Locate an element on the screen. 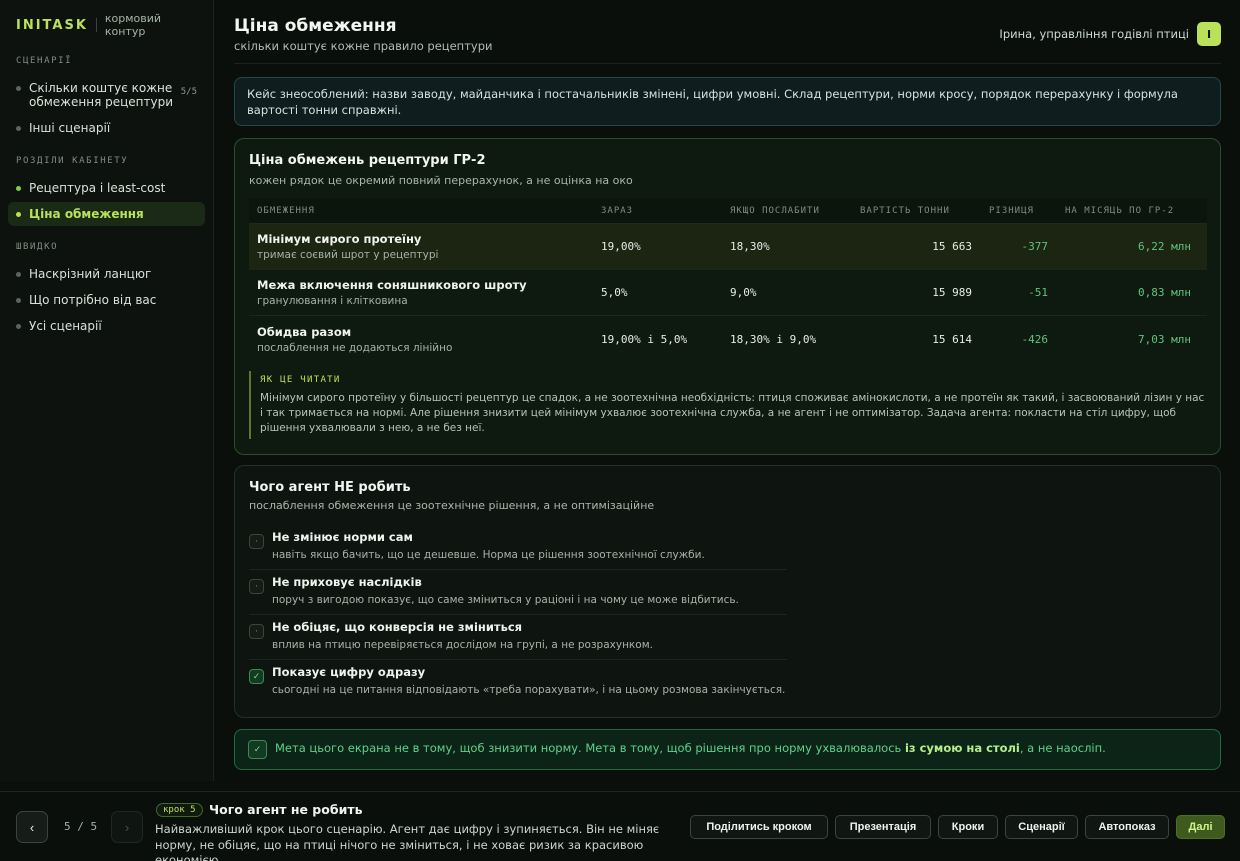 This screenshot has height=861, width=1240. sidebar-section-title: РОЗДІЛИ КАБІНЕТУ is located at coordinates (72, 161).